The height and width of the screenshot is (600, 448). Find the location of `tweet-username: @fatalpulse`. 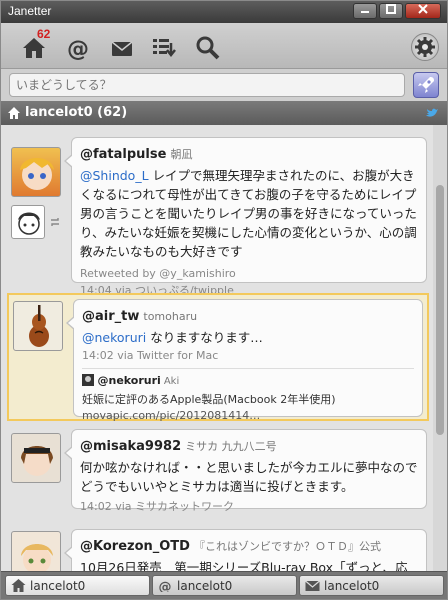

tweet-username: @fatalpulse is located at coordinates (123, 154).